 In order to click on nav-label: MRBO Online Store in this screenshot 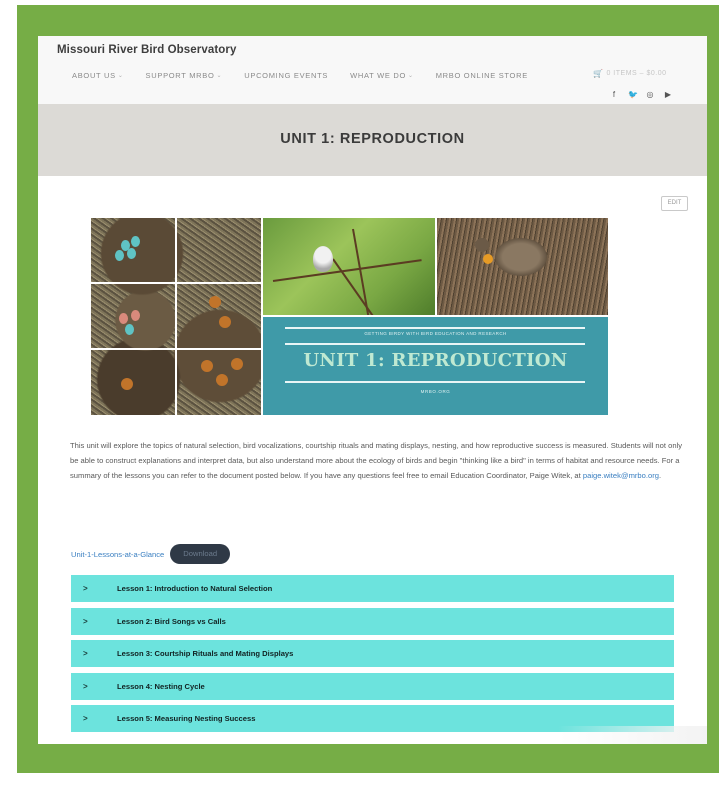, I will do `click(481, 75)`.